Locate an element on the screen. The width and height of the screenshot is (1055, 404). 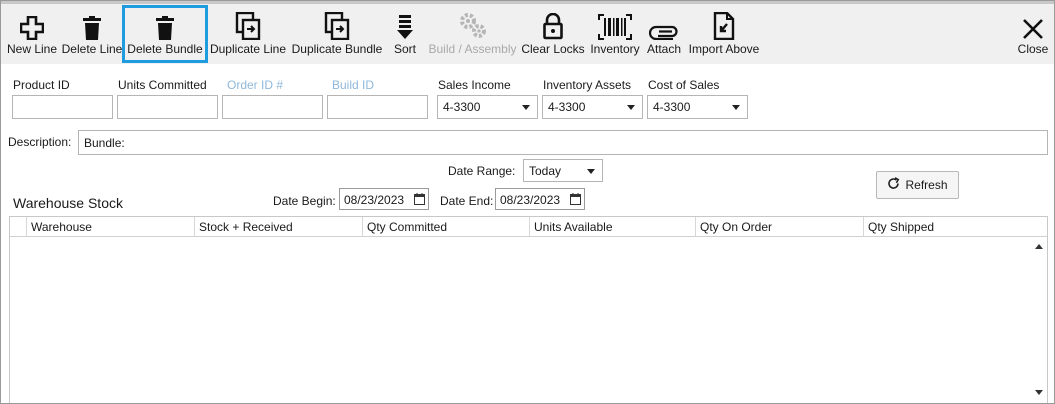
build-id-label: Build ID is located at coordinates (353, 85).